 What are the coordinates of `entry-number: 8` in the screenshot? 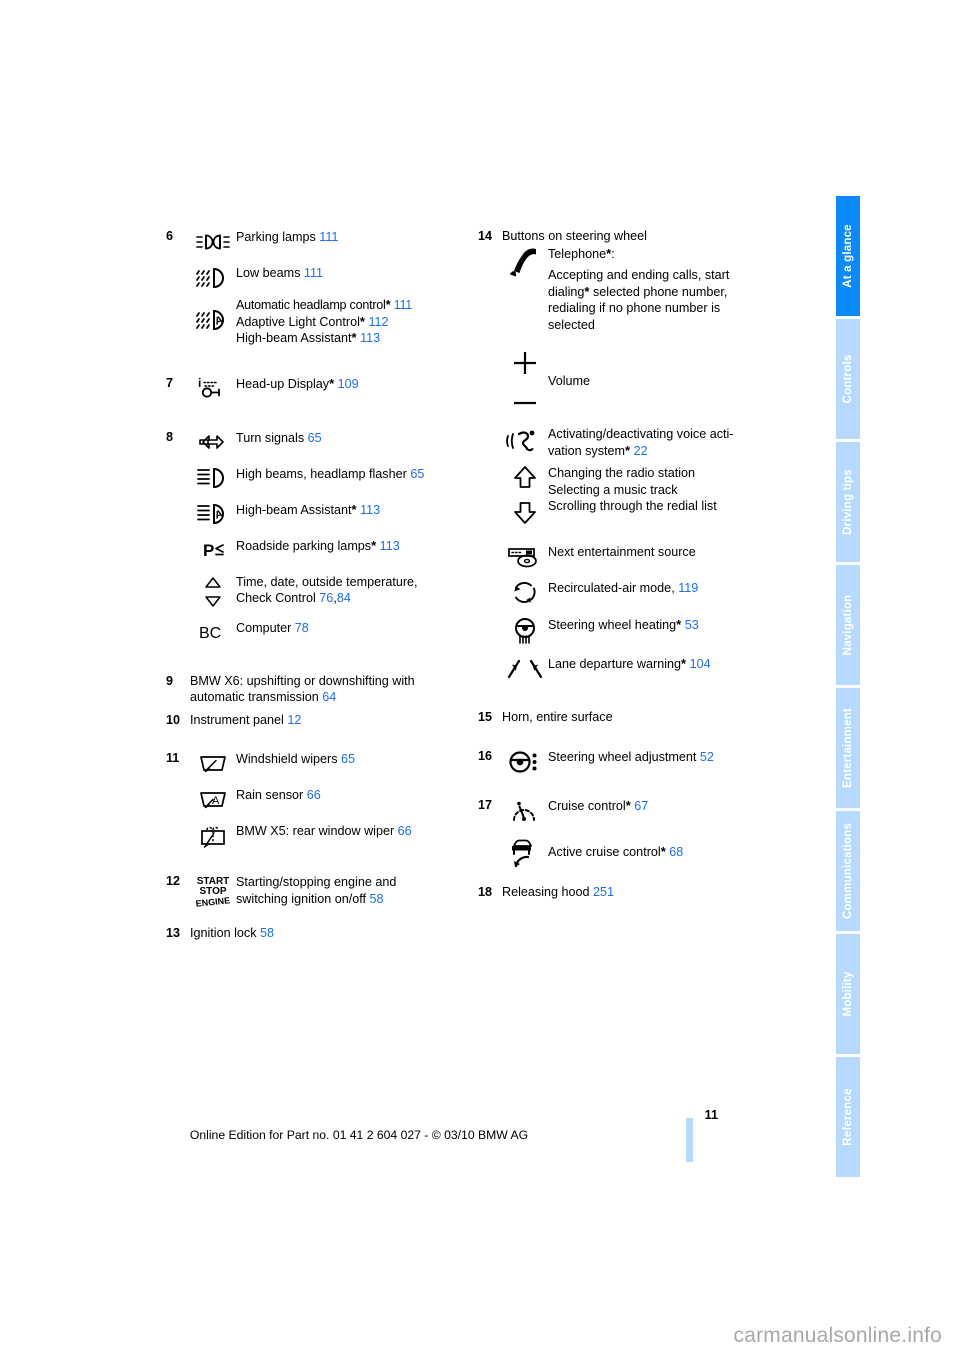 It's located at (170, 436).